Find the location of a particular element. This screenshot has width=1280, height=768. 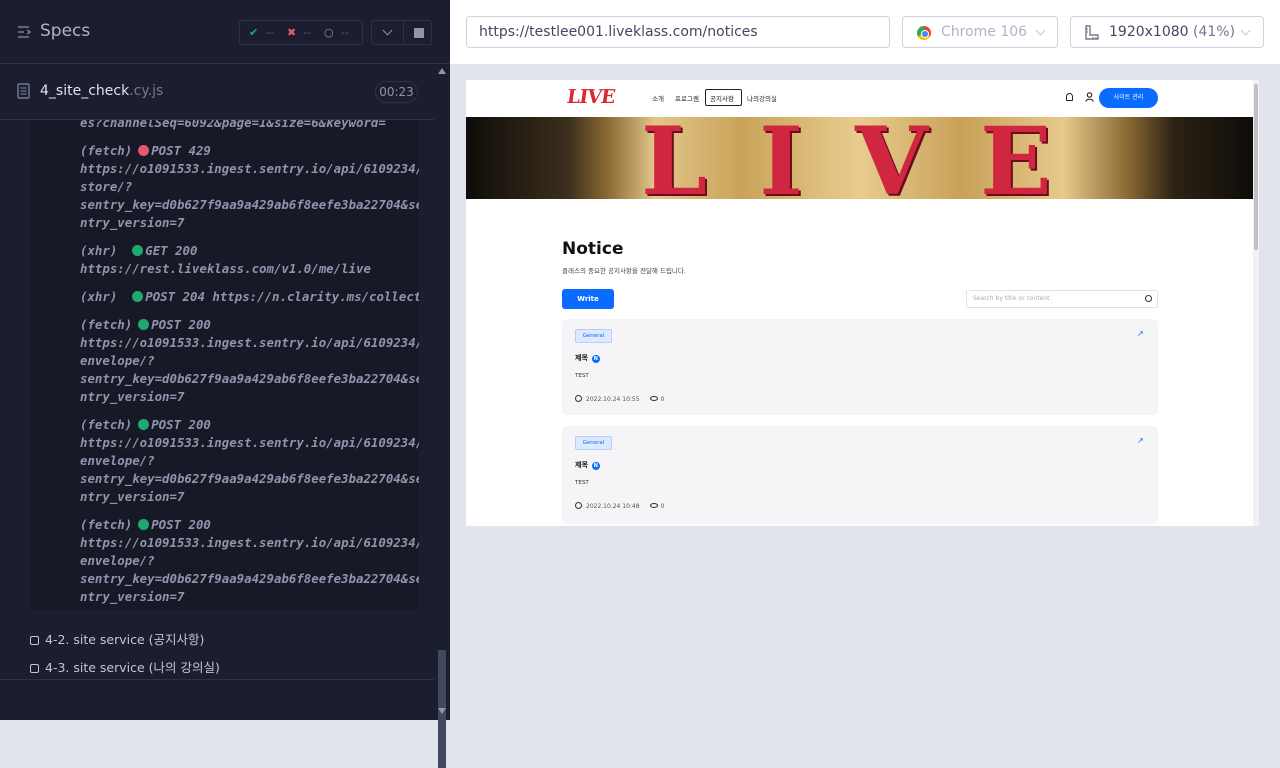

ruler-icon is located at coordinates (1092, 32).